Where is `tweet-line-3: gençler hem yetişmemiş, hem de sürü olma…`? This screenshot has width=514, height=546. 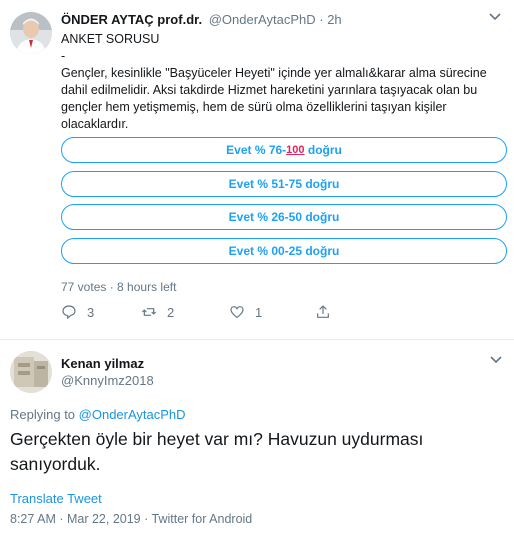 tweet-line-3: gençler hem yetişmemiş, hem de sürü olma… is located at coordinates (254, 107).